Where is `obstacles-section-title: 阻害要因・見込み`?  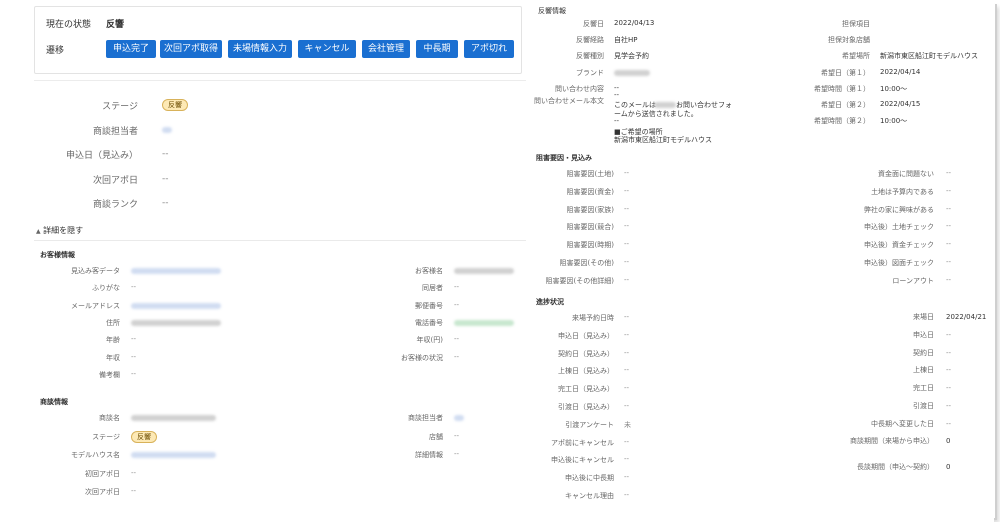
obstacles-section-title: 阻害要因・見込み is located at coordinates (564, 158).